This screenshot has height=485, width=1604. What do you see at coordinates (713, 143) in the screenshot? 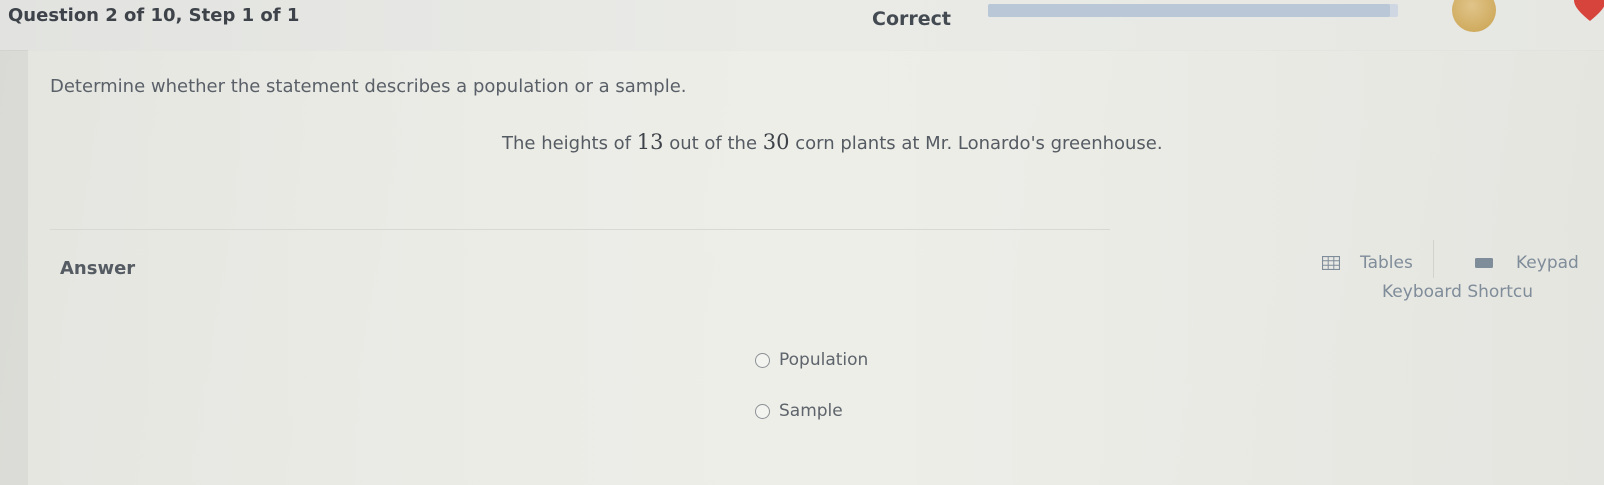
I see `statement-middle: out of the` at bounding box center [713, 143].